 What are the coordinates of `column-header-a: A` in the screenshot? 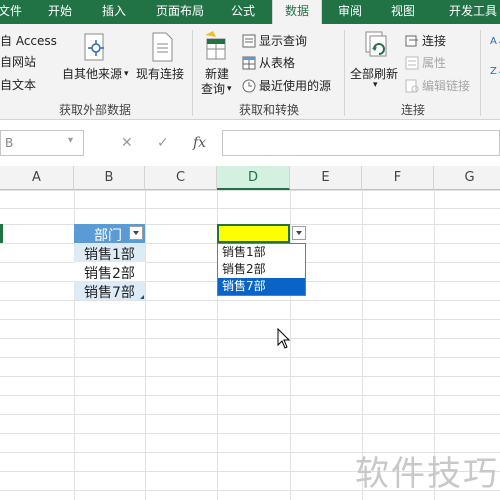 It's located at (37, 178).